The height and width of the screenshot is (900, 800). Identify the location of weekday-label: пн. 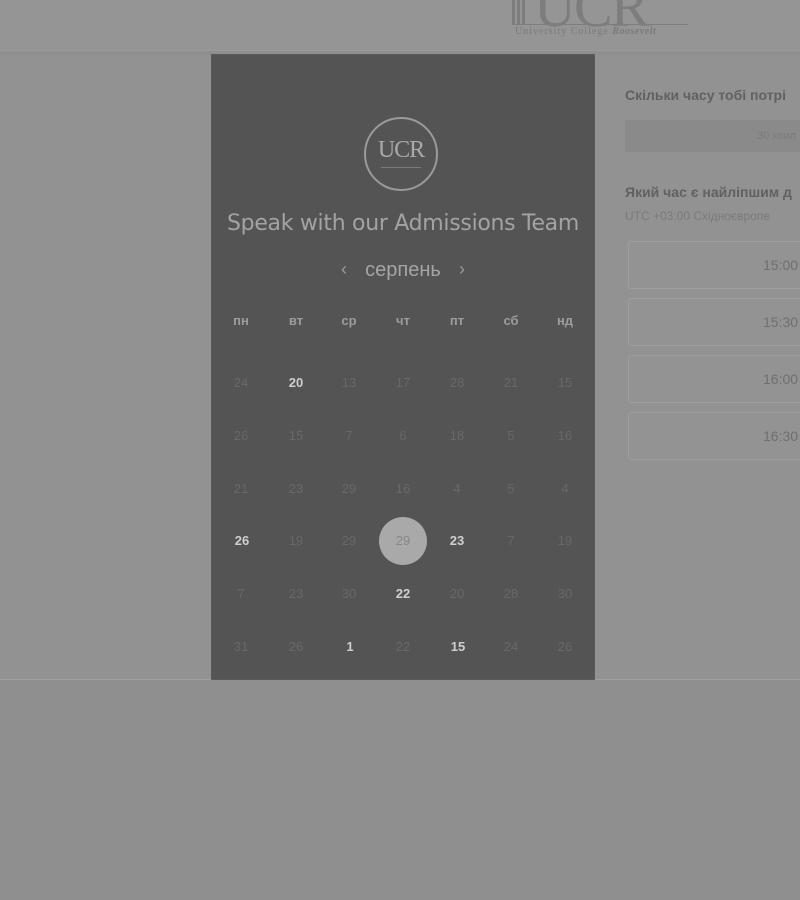
(241, 320).